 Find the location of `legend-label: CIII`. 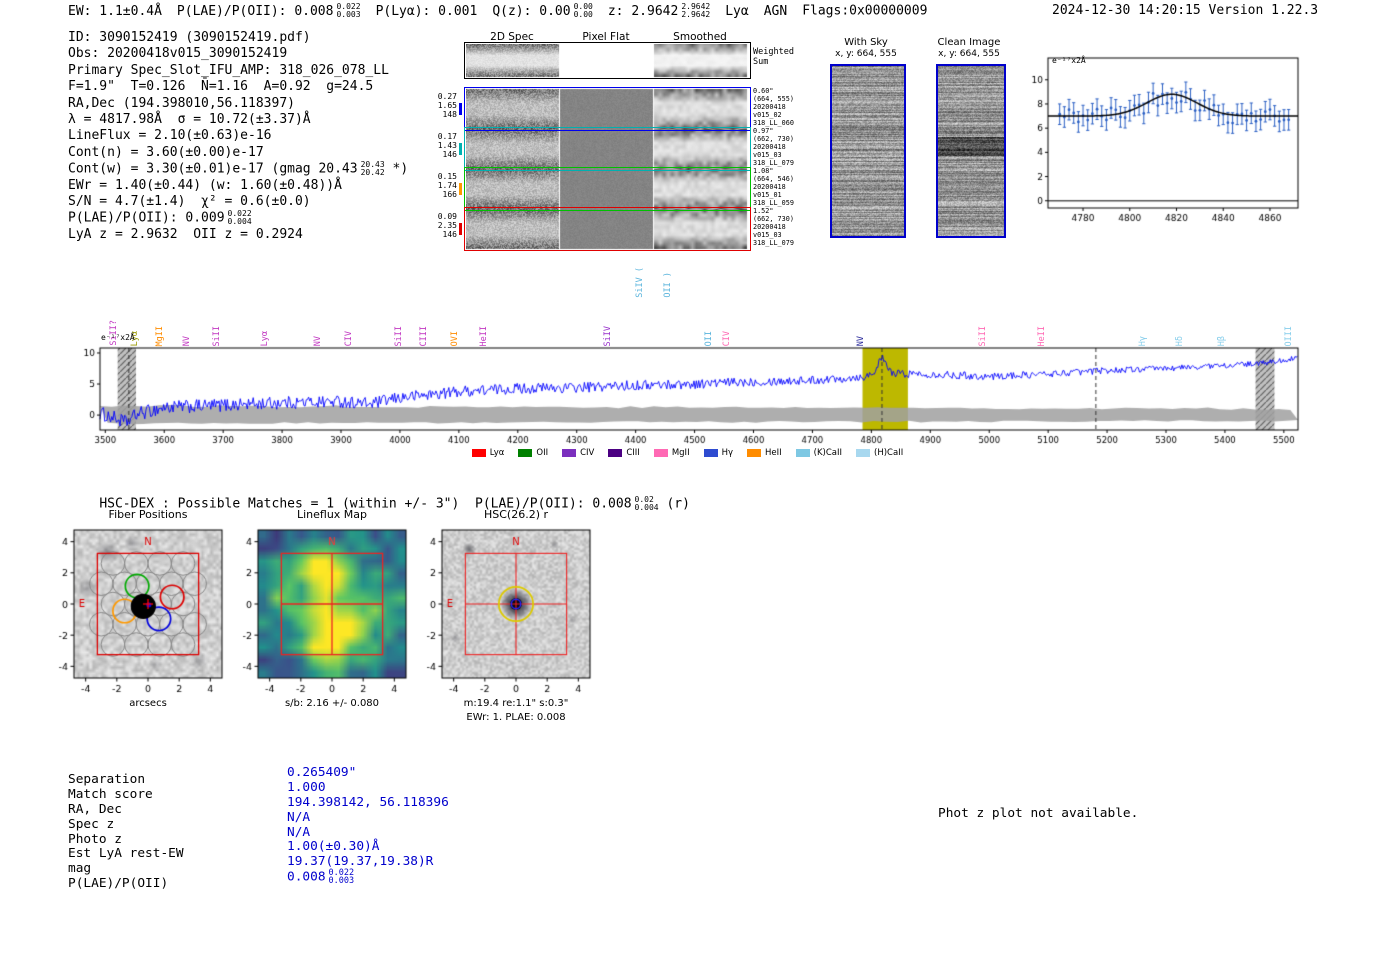

legend-label: CIII is located at coordinates (633, 453).